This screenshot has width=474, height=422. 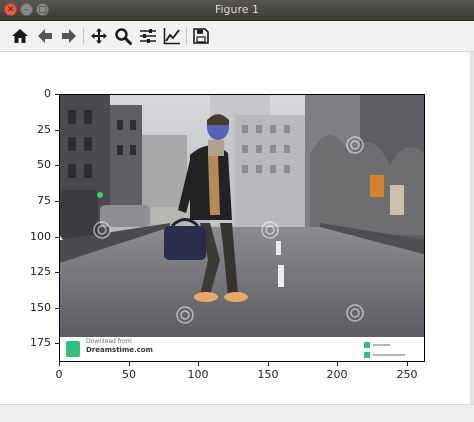 What do you see at coordinates (44, 129) in the screenshot?
I see `y-tick-label: 25` at bounding box center [44, 129].